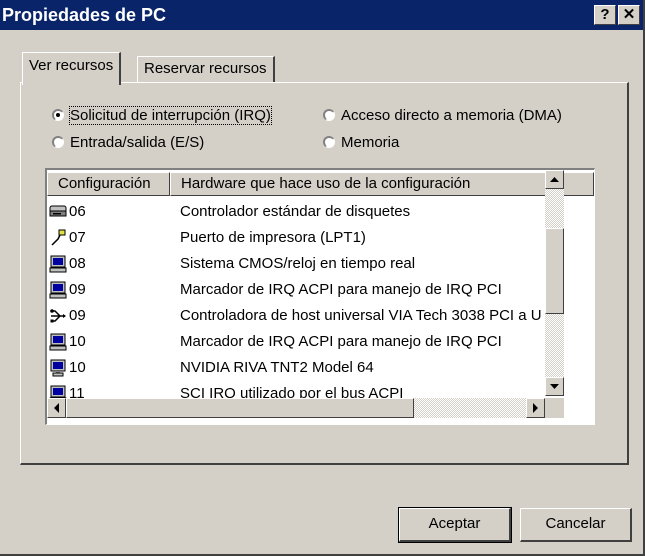 The width and height of the screenshot is (645, 556). I want to click on tab-reserve-resources-label: Reservar recursos, so click(205, 68).